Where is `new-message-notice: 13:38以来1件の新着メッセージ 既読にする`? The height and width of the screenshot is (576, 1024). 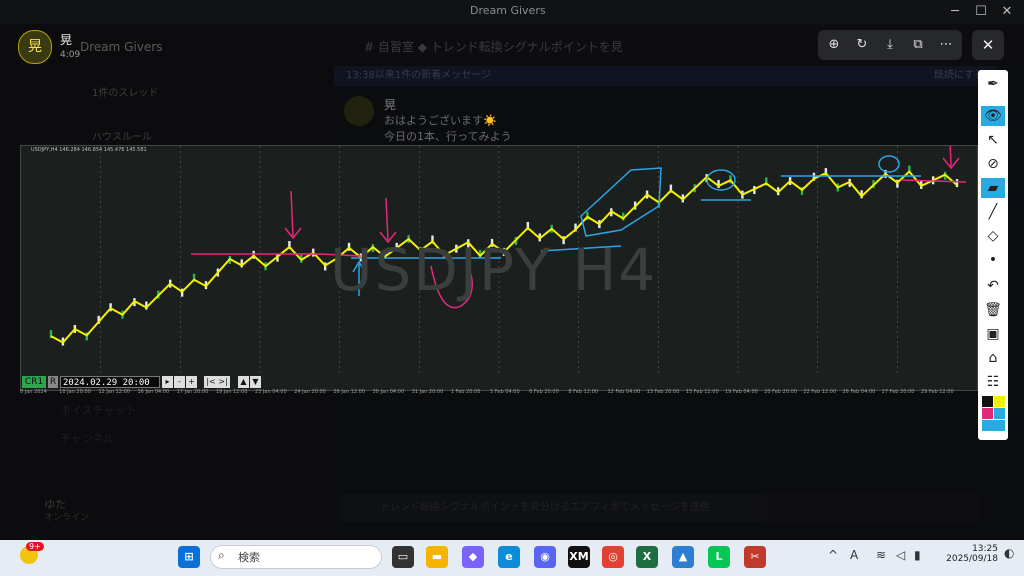
new-message-notice: 13:38以来1件の新着メッセージ 既読にする is located at coordinates (665, 76).